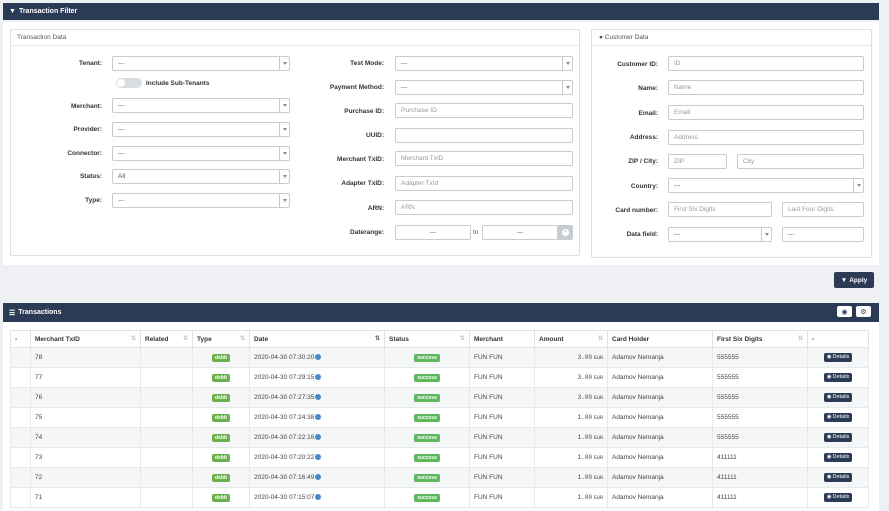 This screenshot has height=511, width=889. Describe the element at coordinates (201, 129) in the screenshot. I see `provider-select: ---` at that location.